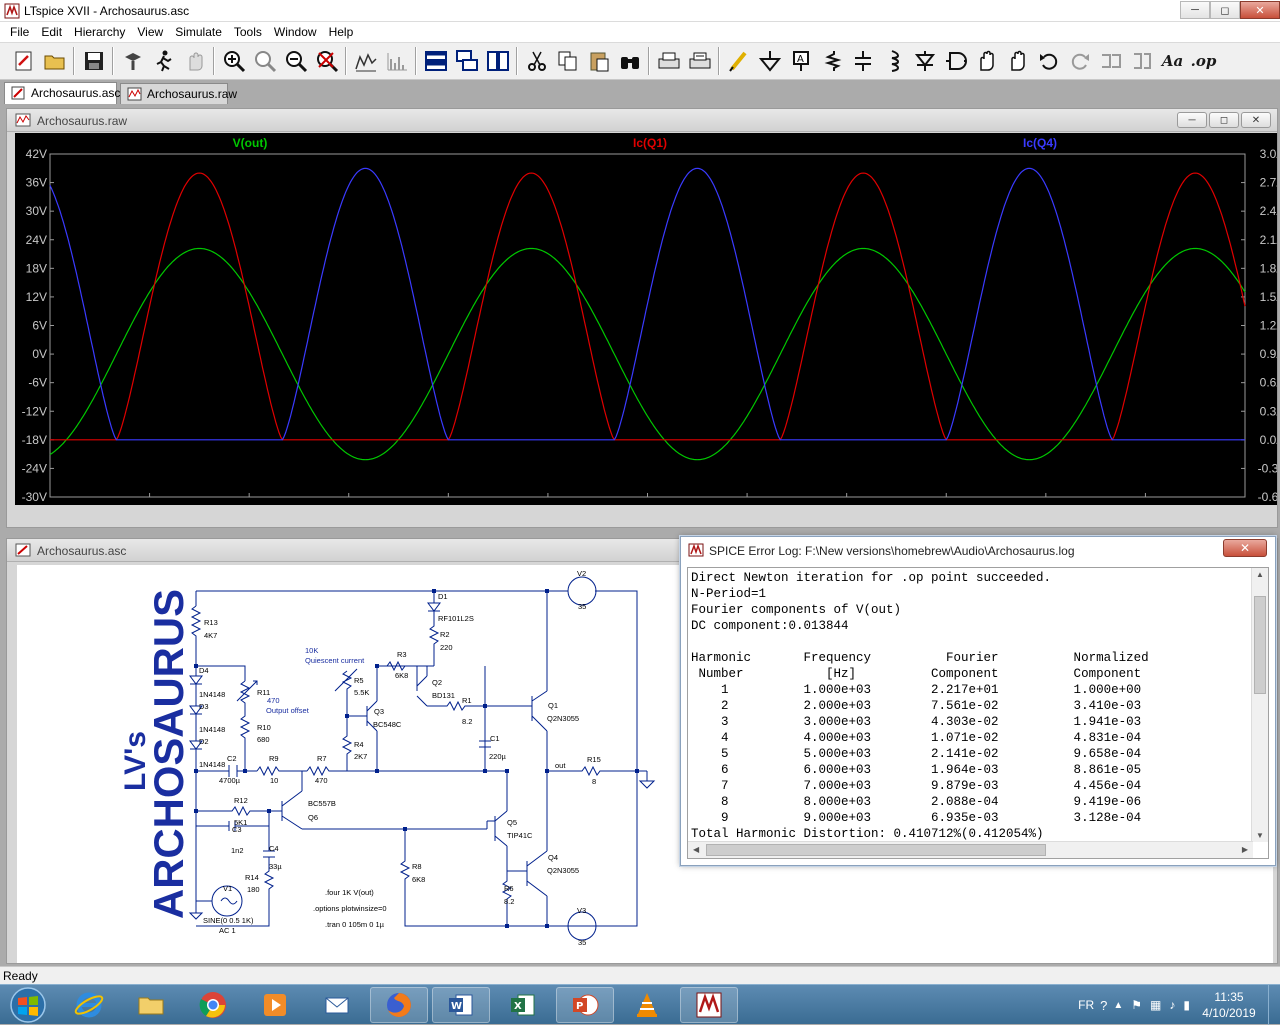 This screenshot has height=1025, width=1280. I want to click on capacitor-icon, so click(862, 61).